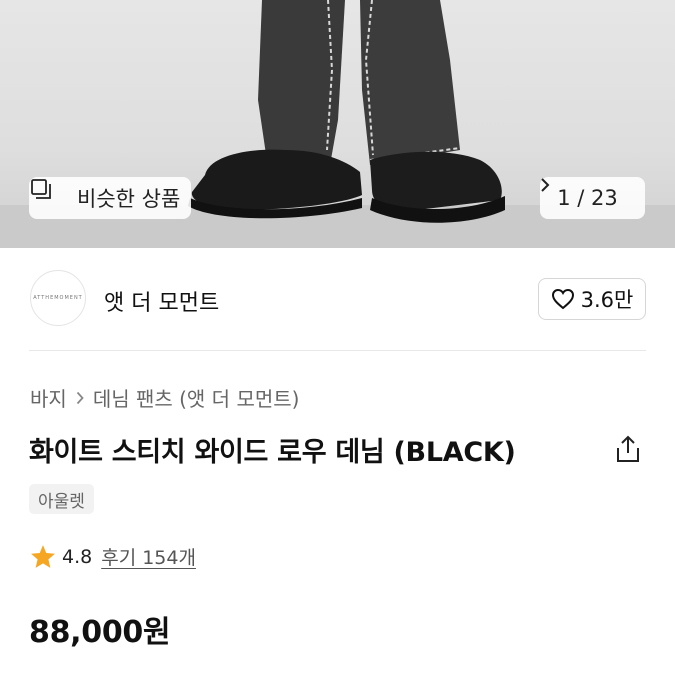  I want to click on review-count-link: 후기 154개, so click(148, 556).